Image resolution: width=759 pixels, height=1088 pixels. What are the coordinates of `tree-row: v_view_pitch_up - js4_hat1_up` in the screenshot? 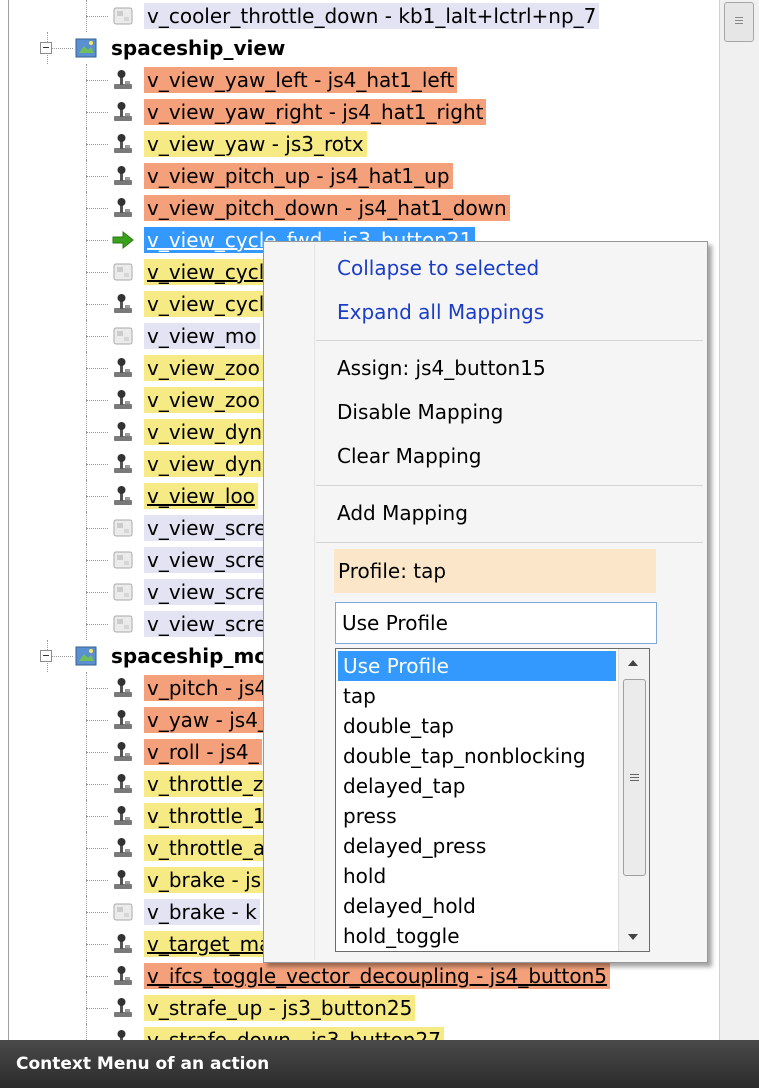 It's located at (370, 176).